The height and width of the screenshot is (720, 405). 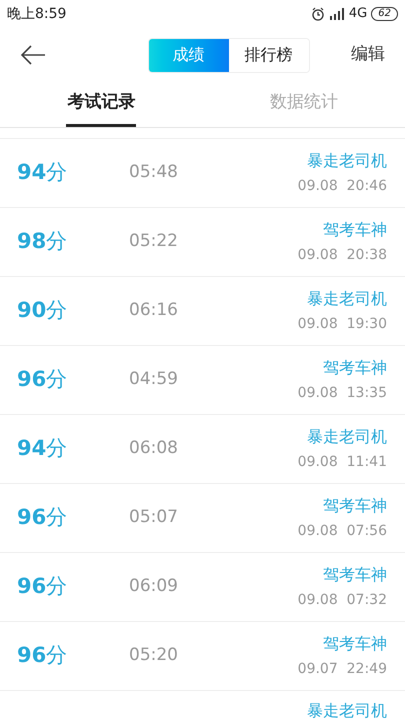 What do you see at coordinates (101, 104) in the screenshot?
I see `tab: 考试记录` at bounding box center [101, 104].